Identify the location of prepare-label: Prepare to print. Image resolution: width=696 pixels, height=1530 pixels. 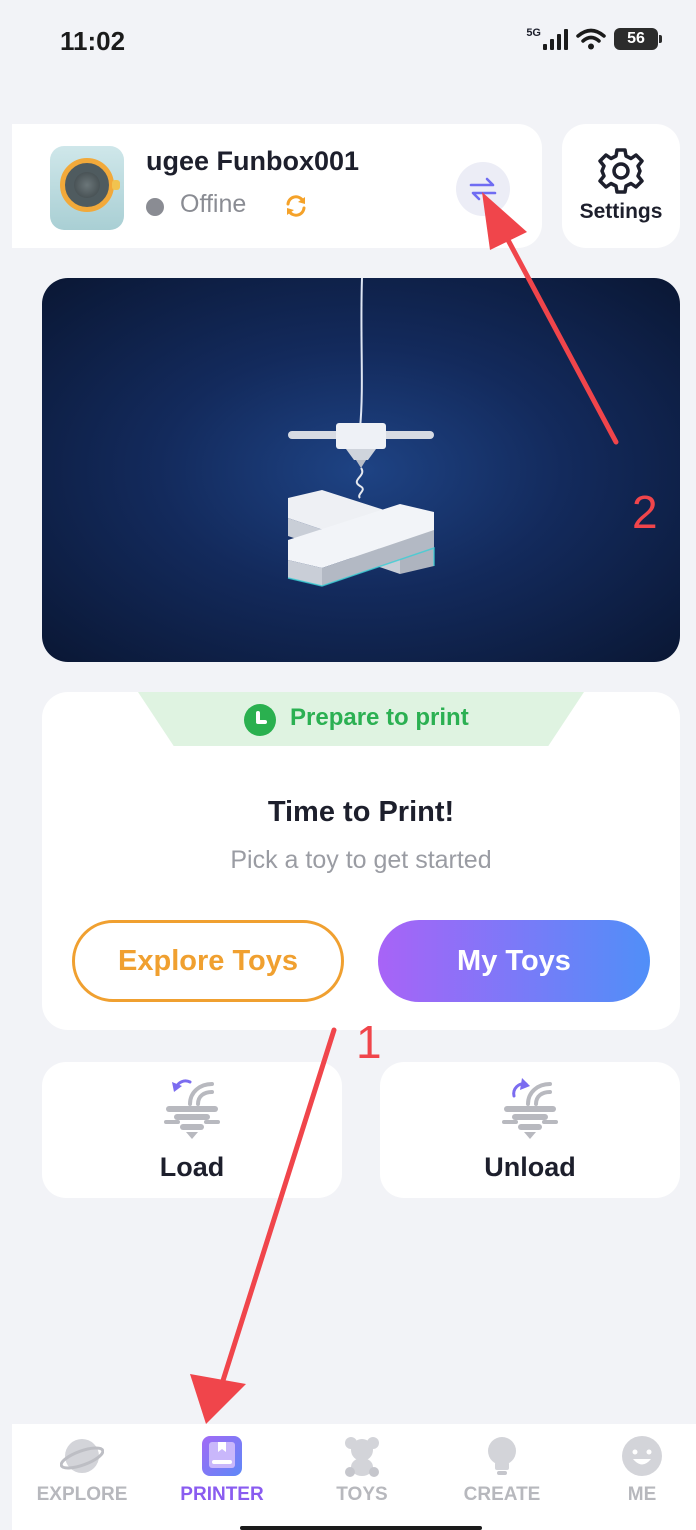
(379, 717).